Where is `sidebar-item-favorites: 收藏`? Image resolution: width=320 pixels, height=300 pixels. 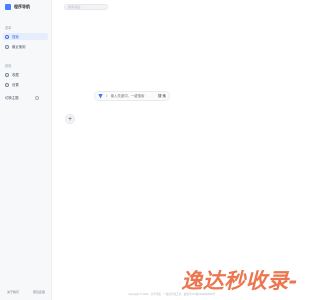
sidebar-item-favorites: 收藏 is located at coordinates (25, 74).